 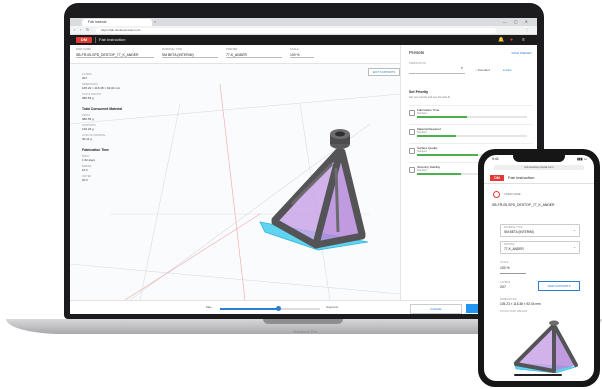 I want to click on hamburger-menu-icon: ≡, so click(x=523, y=40).